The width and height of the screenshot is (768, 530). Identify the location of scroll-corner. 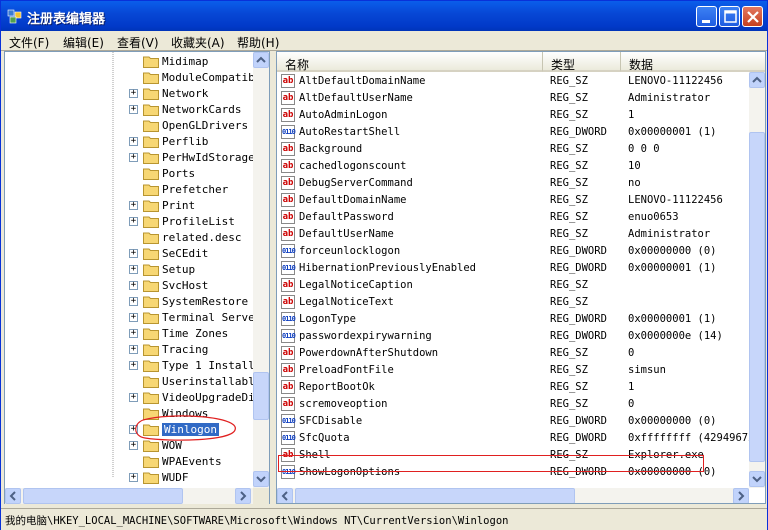
(261, 496).